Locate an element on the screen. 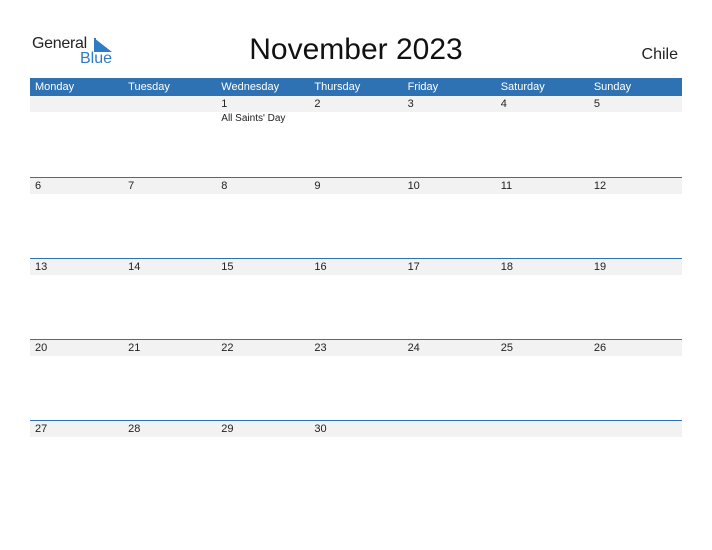  country-label: Chile is located at coordinates (659, 54).